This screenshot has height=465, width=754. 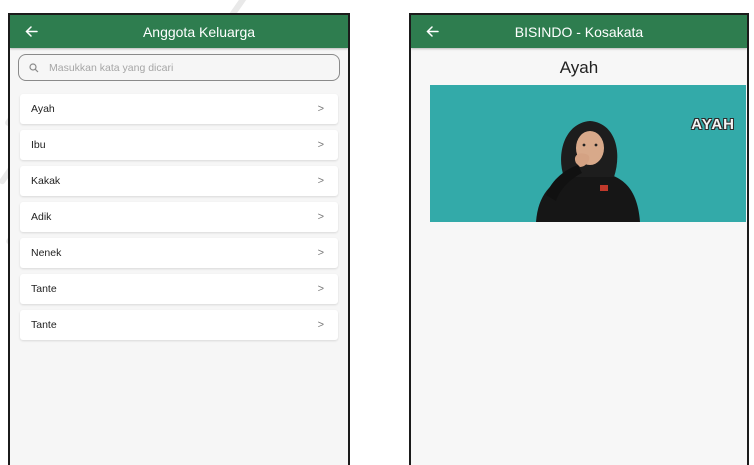 I want to click on app-bar: BISINDO - Kosakata, so click(x=579, y=31).